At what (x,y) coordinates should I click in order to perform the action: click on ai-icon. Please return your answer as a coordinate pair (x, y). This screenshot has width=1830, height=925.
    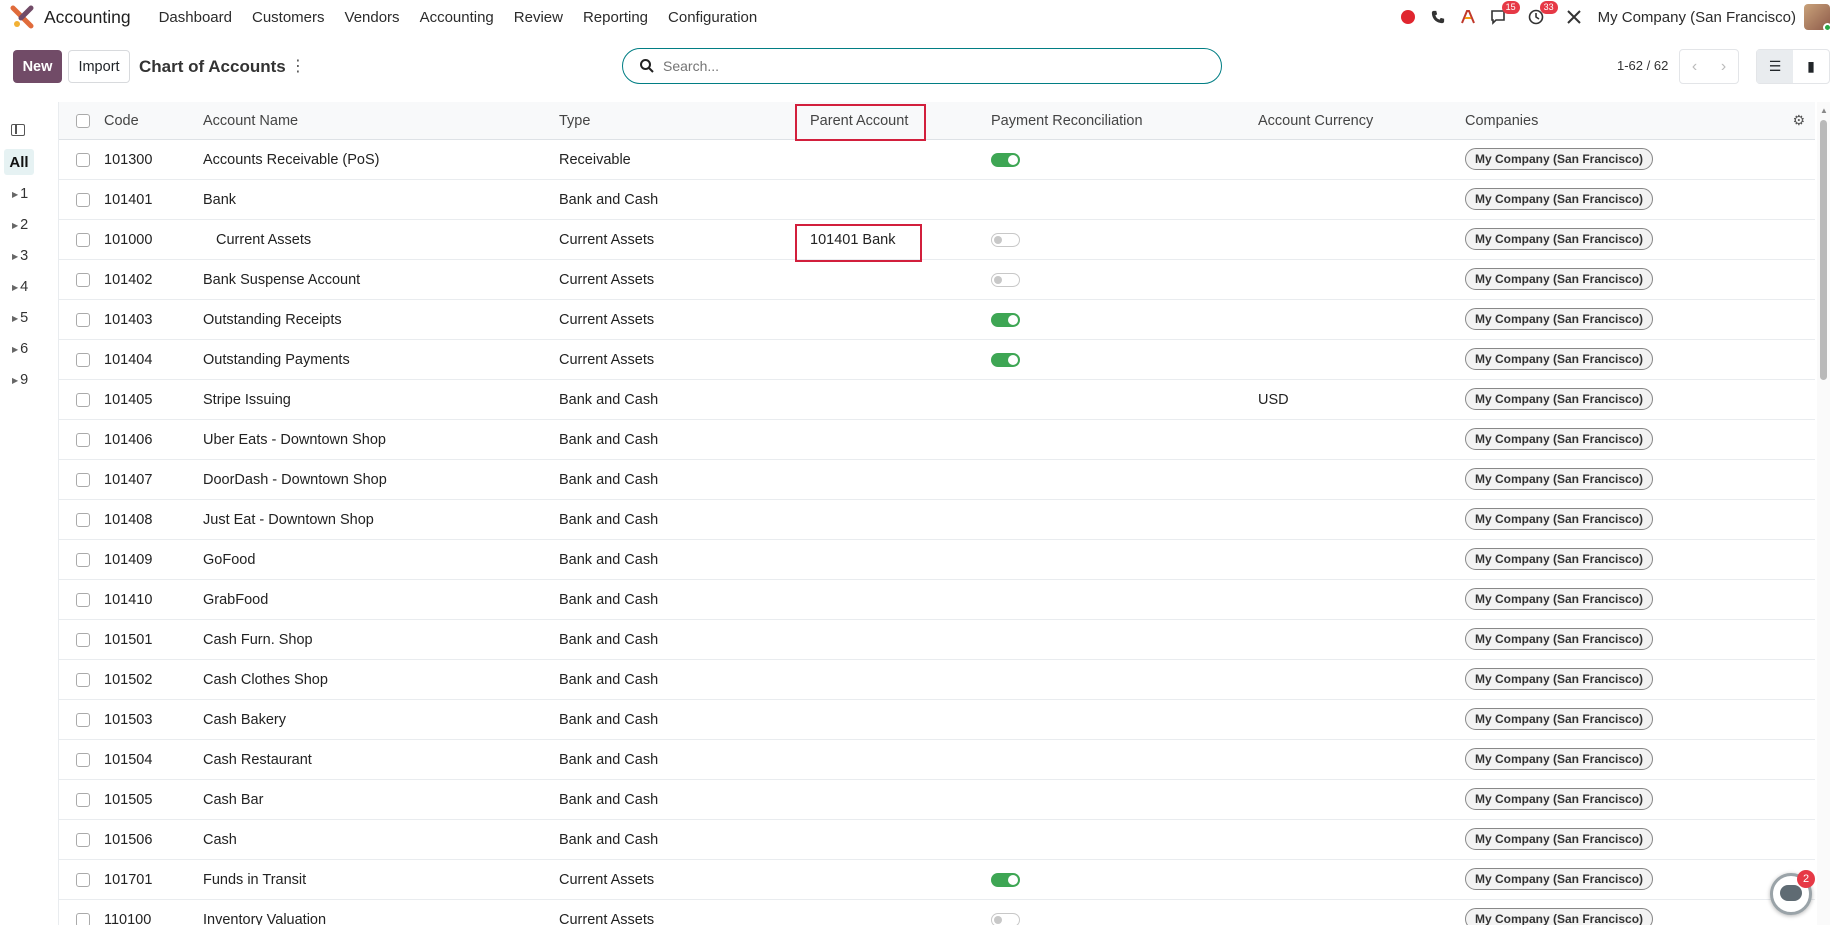
    Looking at the image, I should click on (1468, 17).